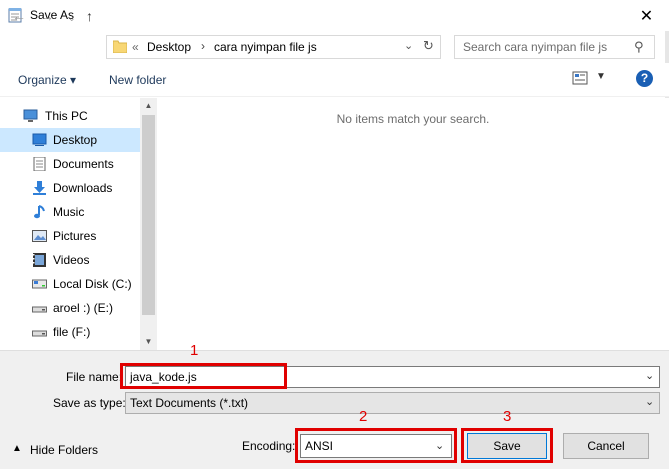 The height and width of the screenshot is (469, 669). I want to click on annotation-number-1: 1, so click(194, 350).